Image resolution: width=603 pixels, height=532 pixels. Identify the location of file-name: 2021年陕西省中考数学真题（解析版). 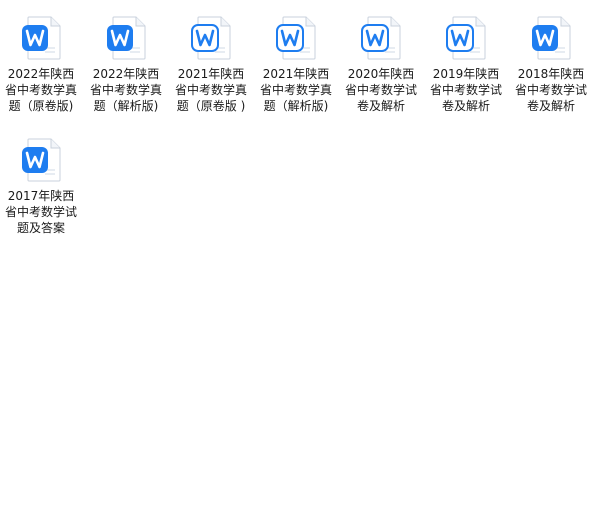
(295, 90).